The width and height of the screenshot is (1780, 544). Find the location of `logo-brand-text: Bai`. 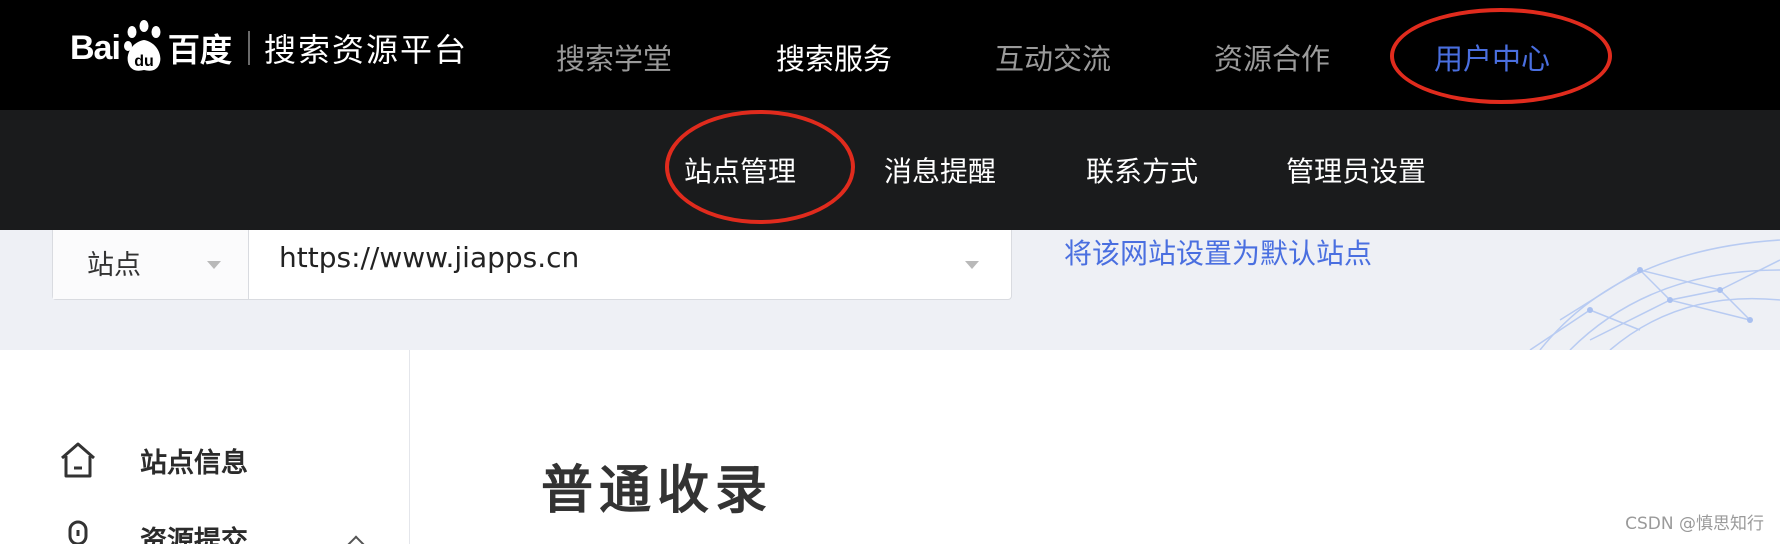

logo-brand-text: Bai is located at coordinates (95, 47).